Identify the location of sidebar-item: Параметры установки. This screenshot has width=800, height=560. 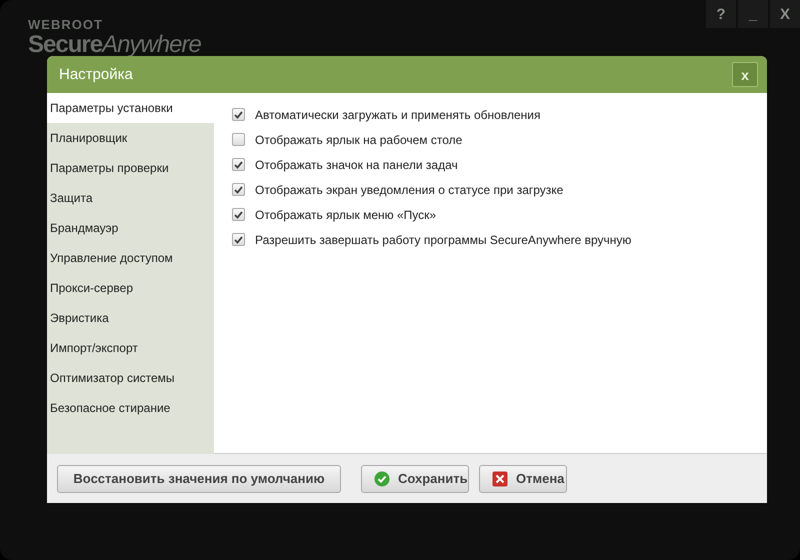
(130, 108).